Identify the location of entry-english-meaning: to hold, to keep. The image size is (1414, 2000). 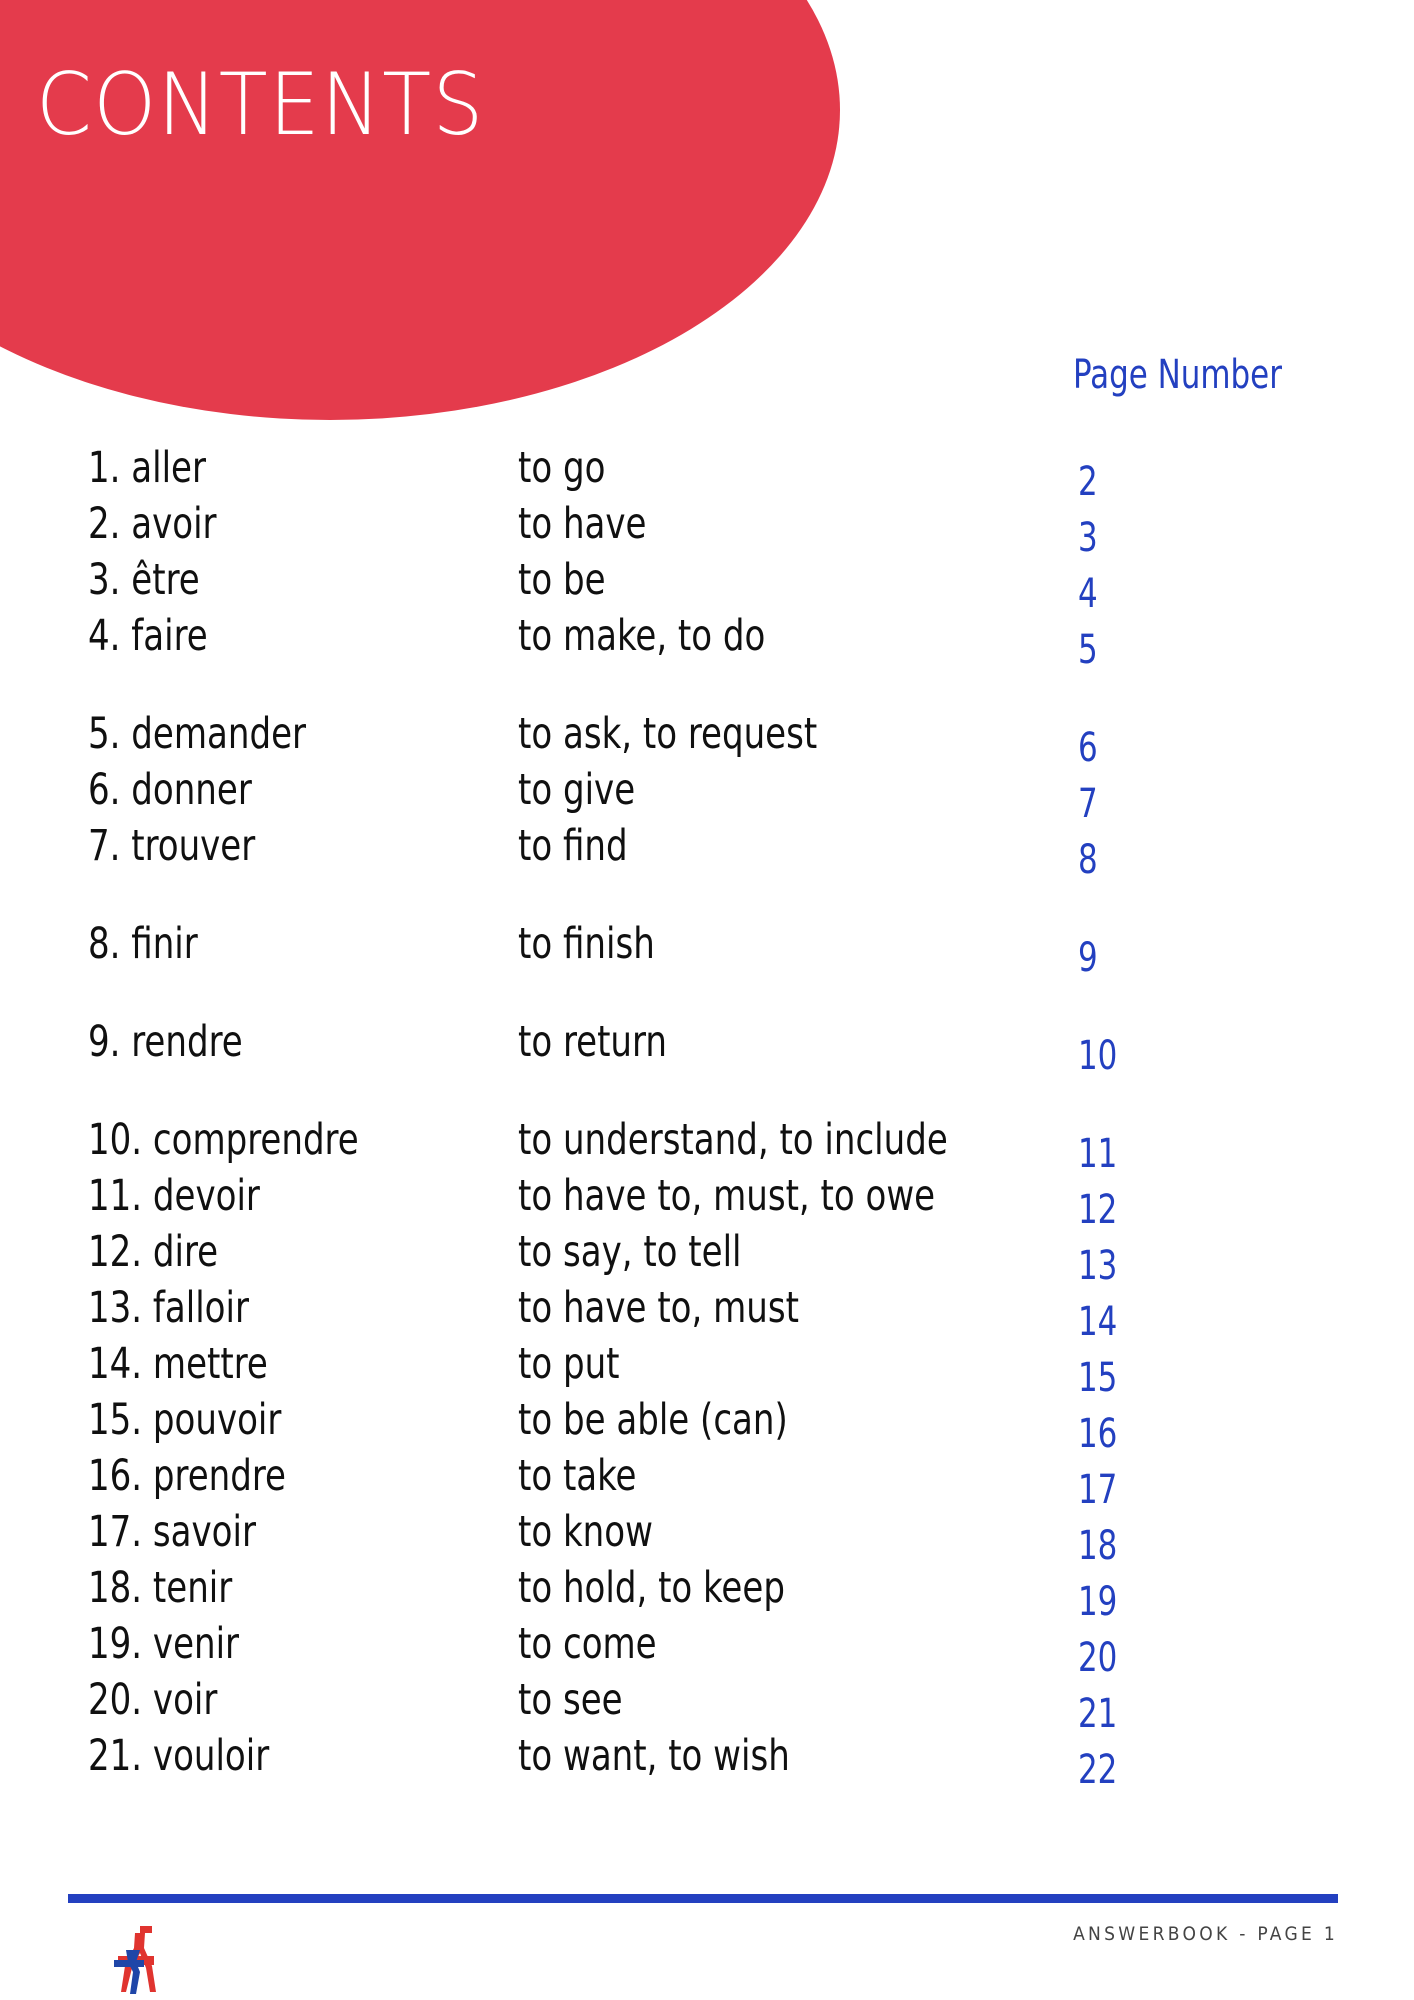
(651, 1588).